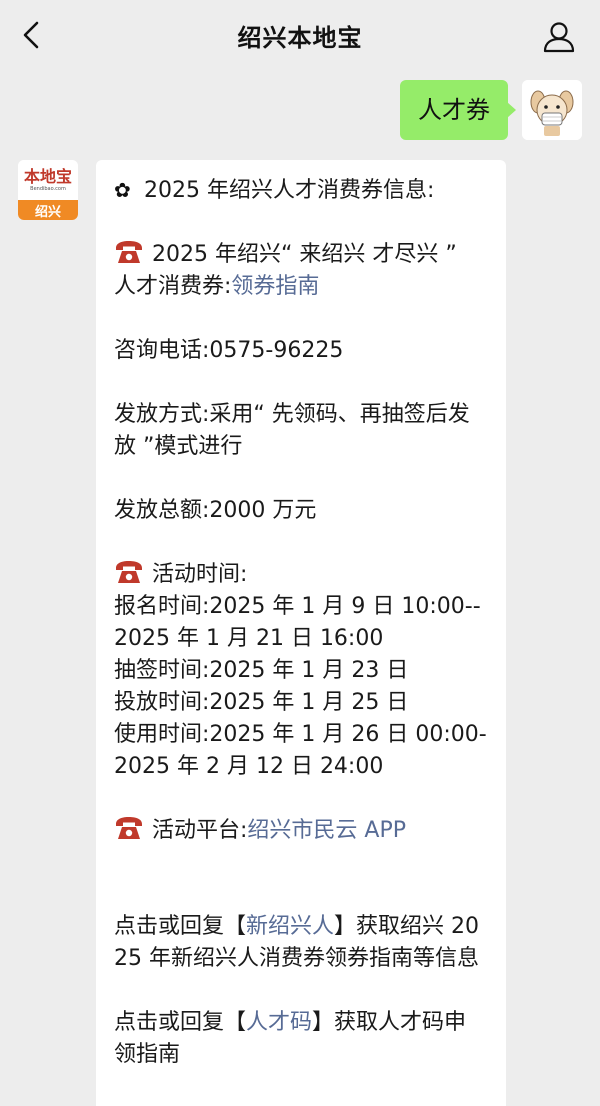 Image resolution: width=600 pixels, height=1106 pixels. I want to click on logo-main-text: 本地宝, so click(47, 176).